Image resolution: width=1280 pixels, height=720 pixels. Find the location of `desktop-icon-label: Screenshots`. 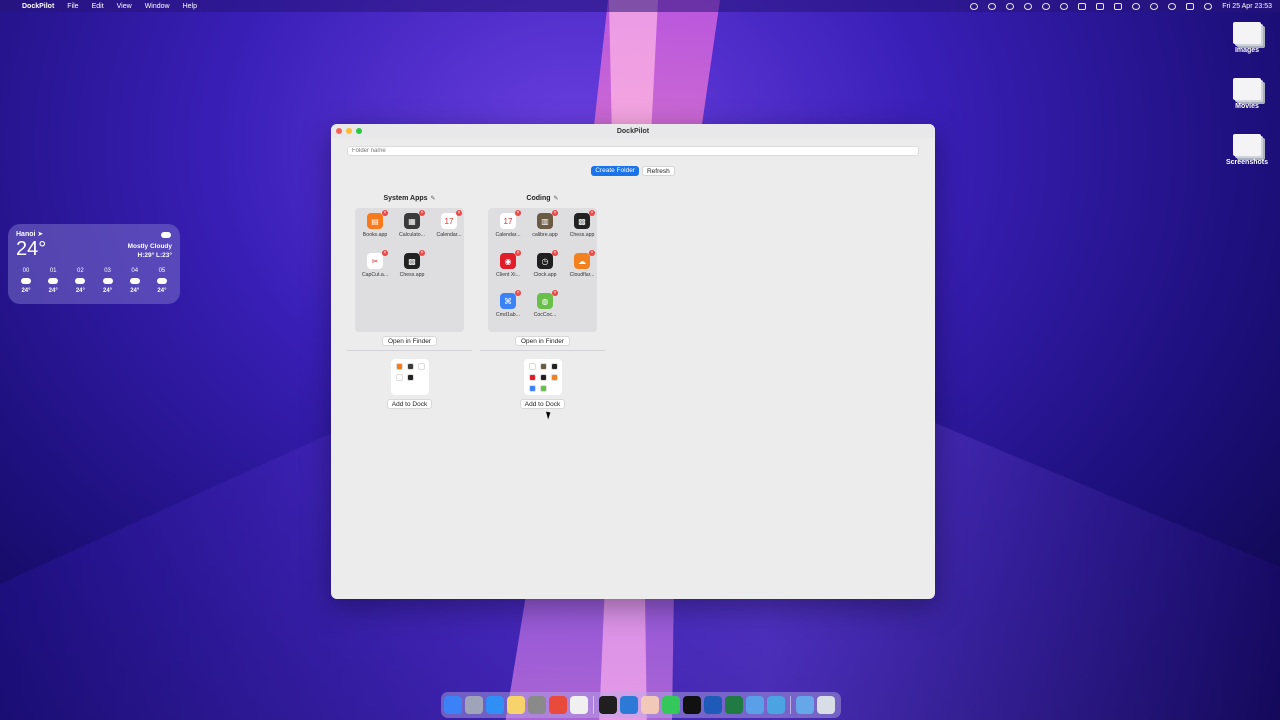

desktop-icon-label: Screenshots is located at coordinates (1247, 162).